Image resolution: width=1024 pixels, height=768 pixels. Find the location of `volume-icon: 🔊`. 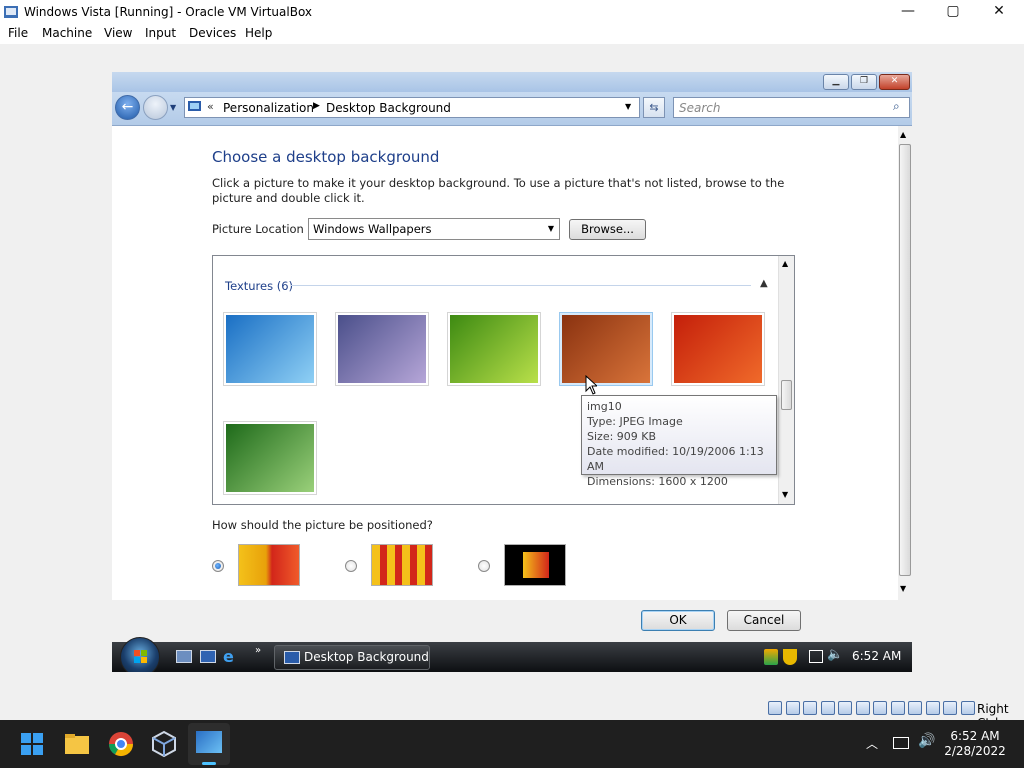

volume-icon: 🔊 is located at coordinates (926, 741).